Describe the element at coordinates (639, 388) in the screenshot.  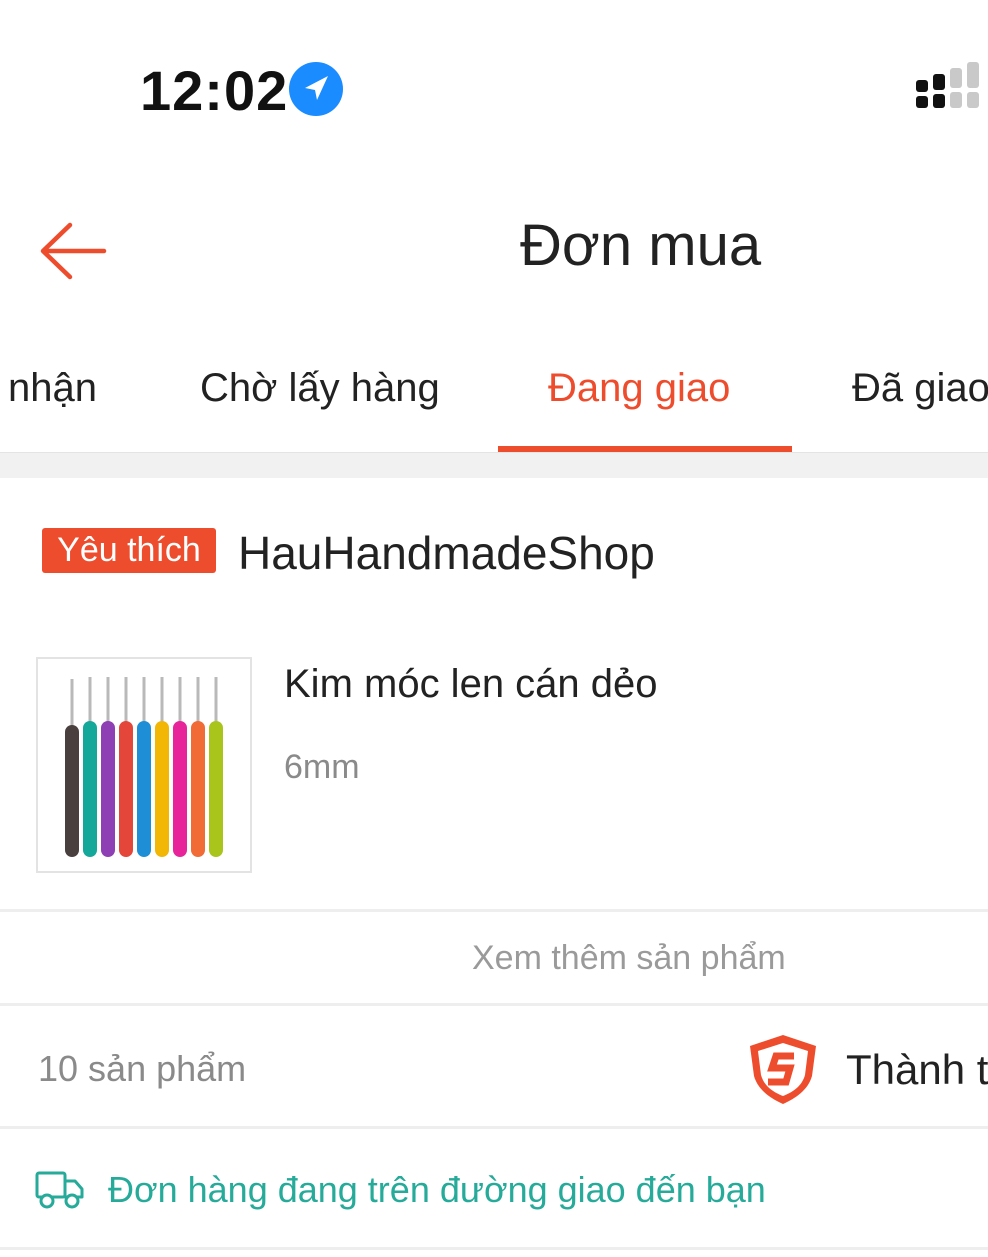
I see `tab-dang-giao: Đang giao` at that location.